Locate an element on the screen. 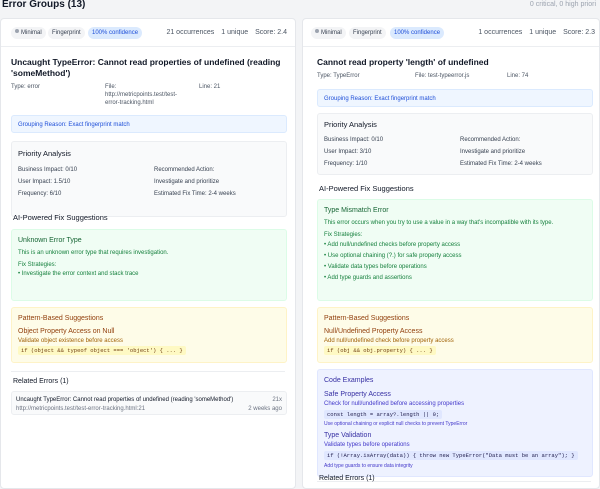  code-examples-heading: Code Examples is located at coordinates (349, 380).